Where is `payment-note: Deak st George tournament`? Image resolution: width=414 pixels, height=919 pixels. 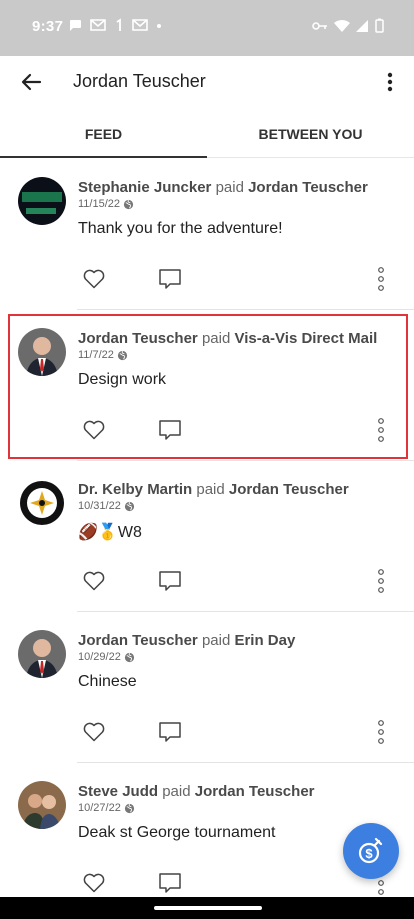
payment-note: Deak st George tournament is located at coordinates (177, 832).